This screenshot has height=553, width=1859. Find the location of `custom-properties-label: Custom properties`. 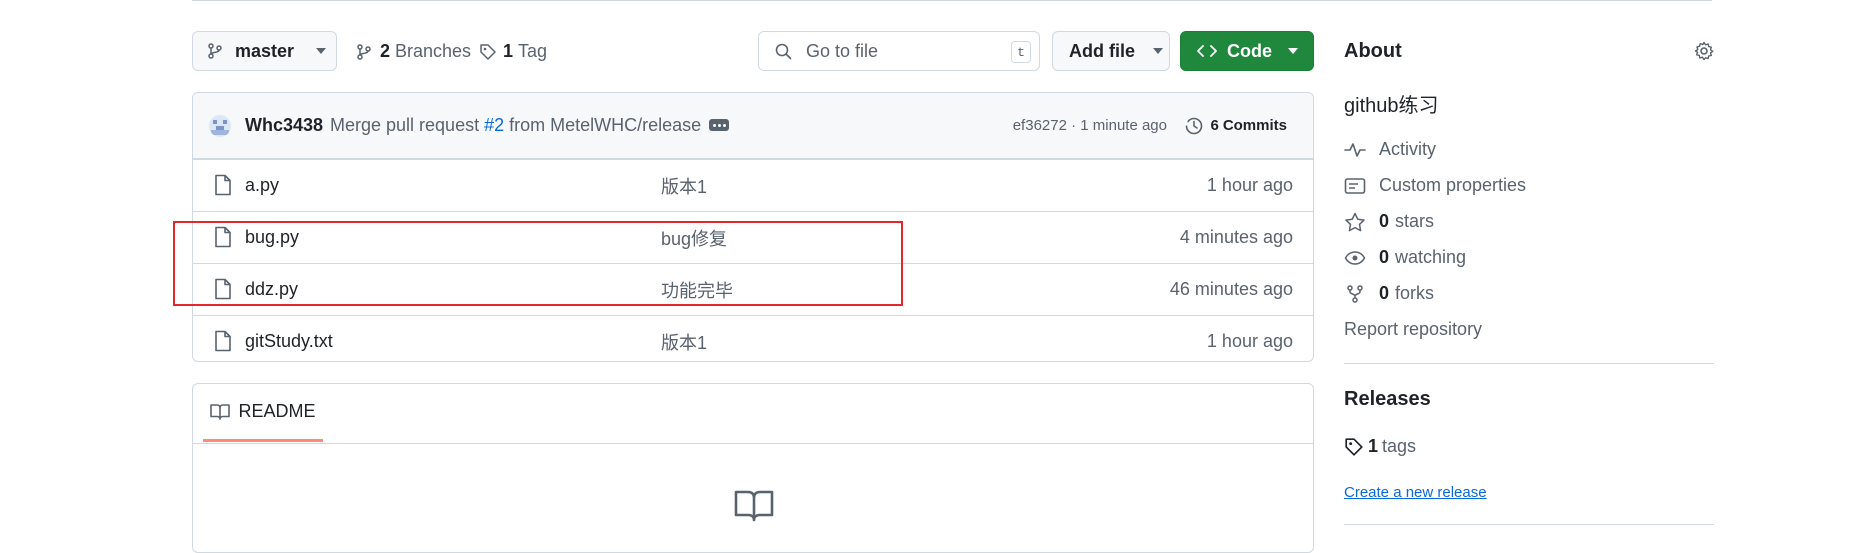

custom-properties-label: Custom properties is located at coordinates (1453, 185).